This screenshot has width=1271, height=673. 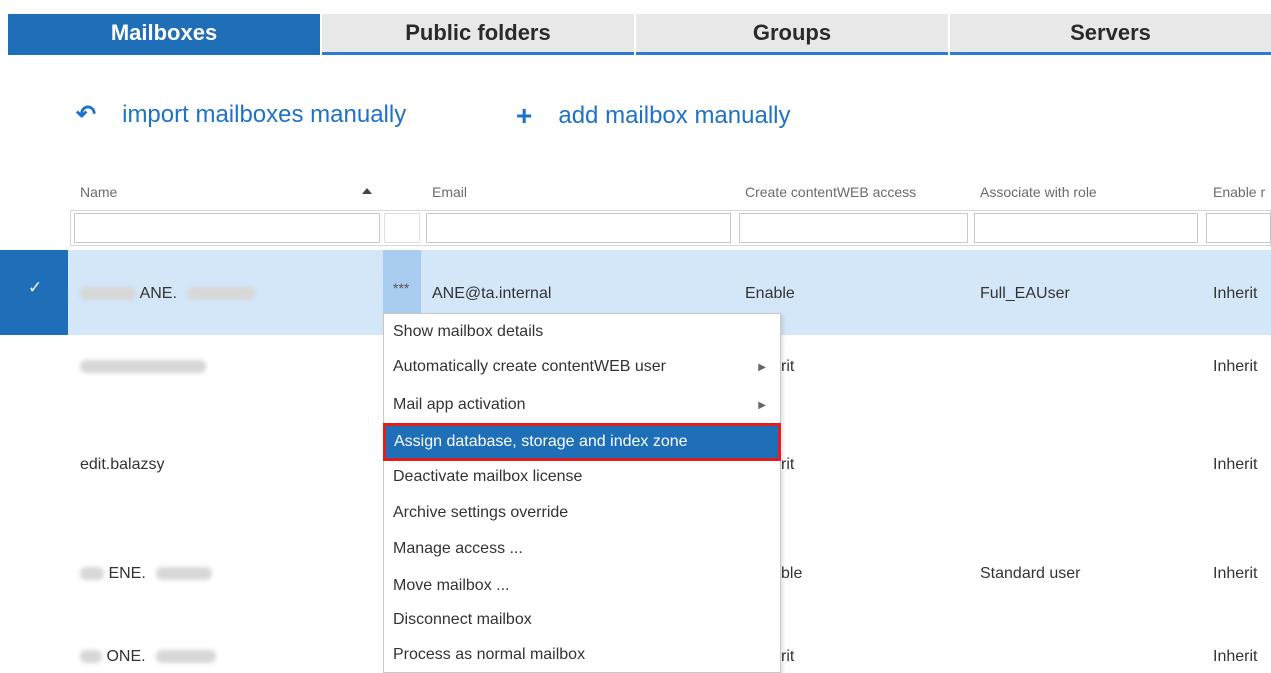 I want to click on menu-item-label: Archive settings override, so click(x=481, y=512).